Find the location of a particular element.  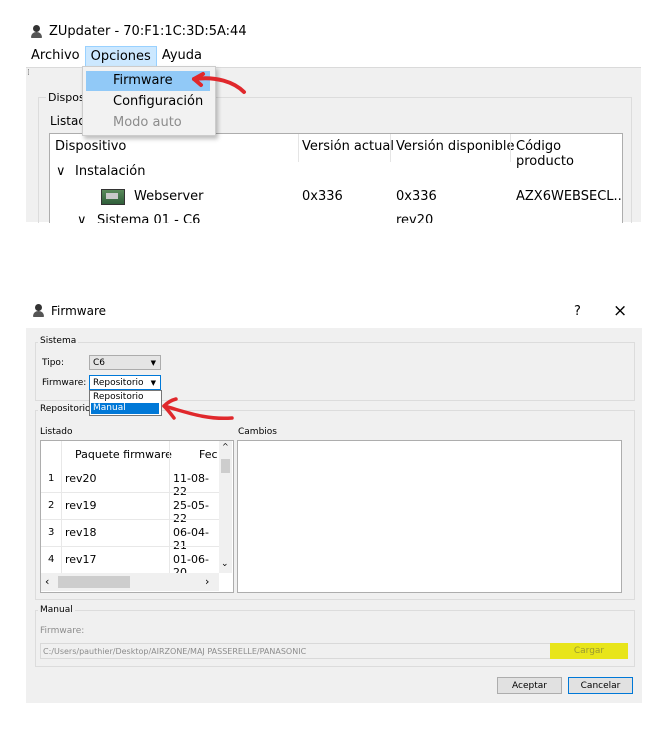

manual-group-label: Manual is located at coordinates (56, 610).